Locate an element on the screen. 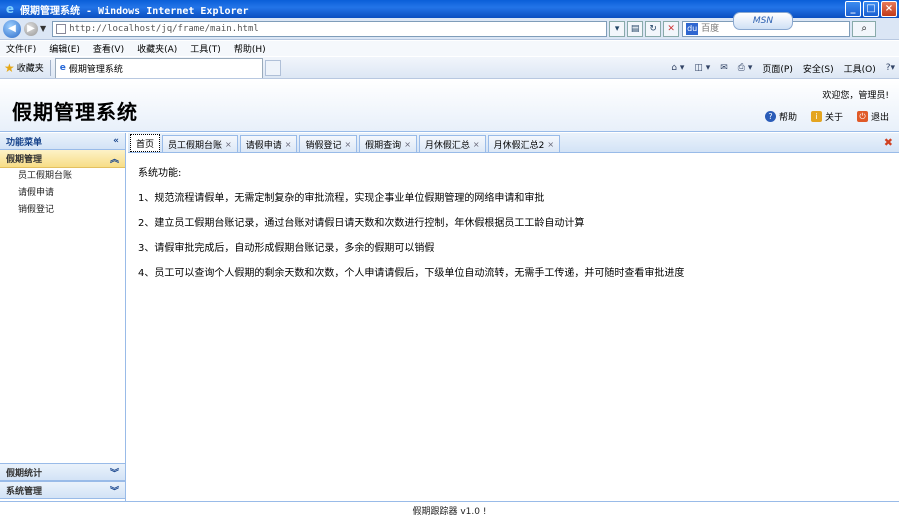  help-menu-icon: ?▾ is located at coordinates (890, 68).